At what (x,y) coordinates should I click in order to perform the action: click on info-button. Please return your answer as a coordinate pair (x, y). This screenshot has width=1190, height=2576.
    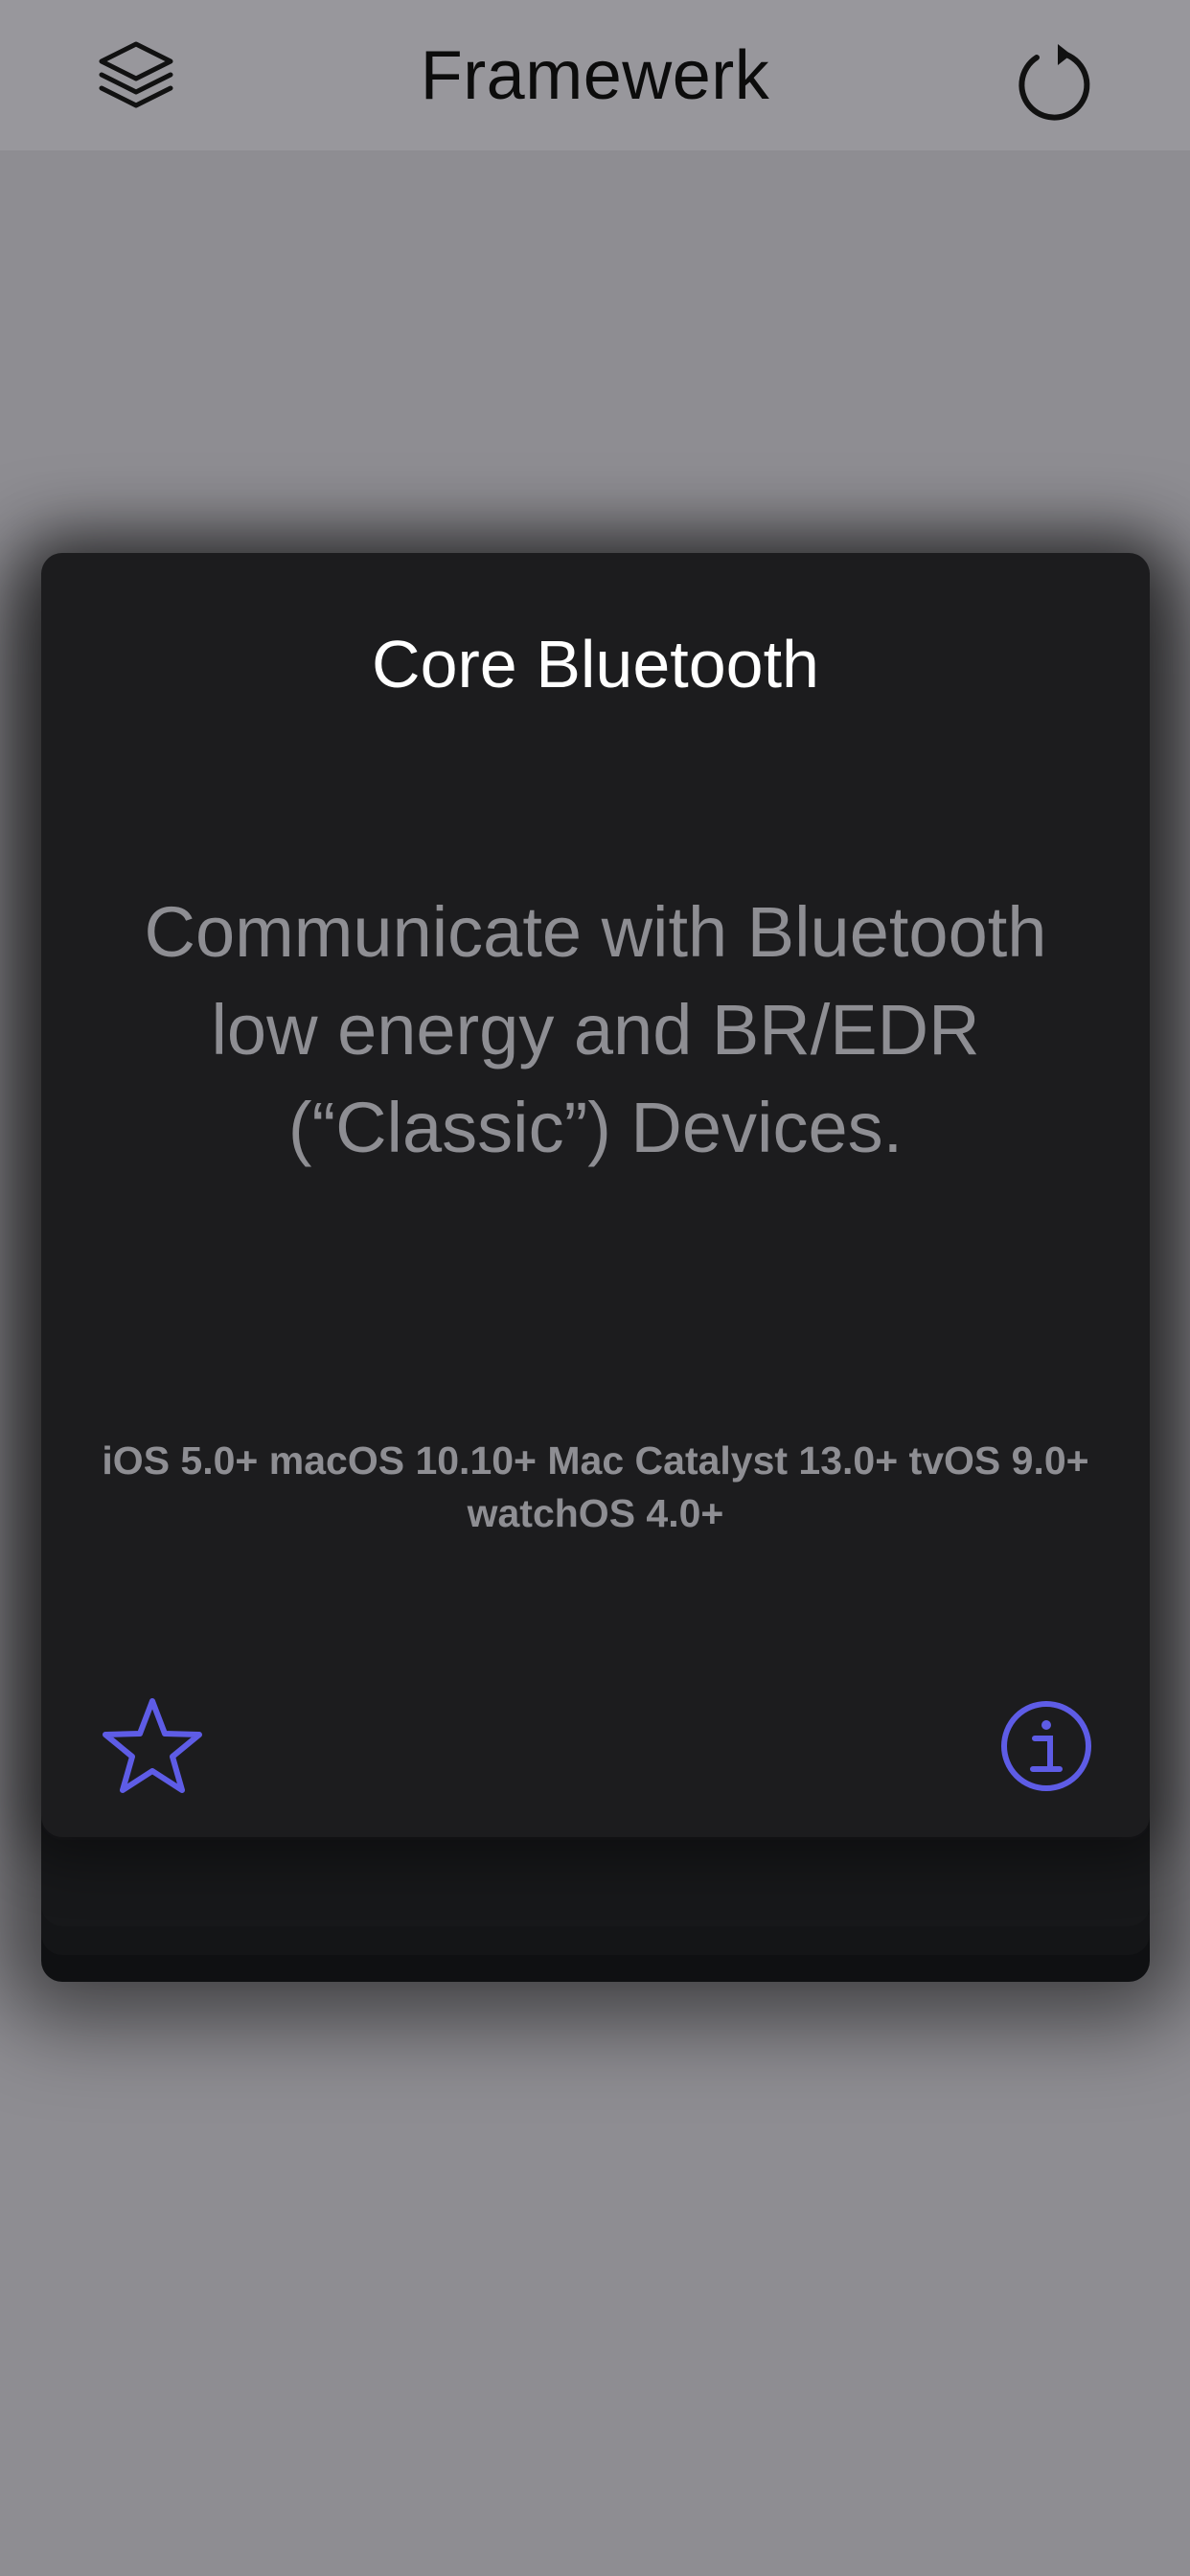
    Looking at the image, I should click on (1046, 1746).